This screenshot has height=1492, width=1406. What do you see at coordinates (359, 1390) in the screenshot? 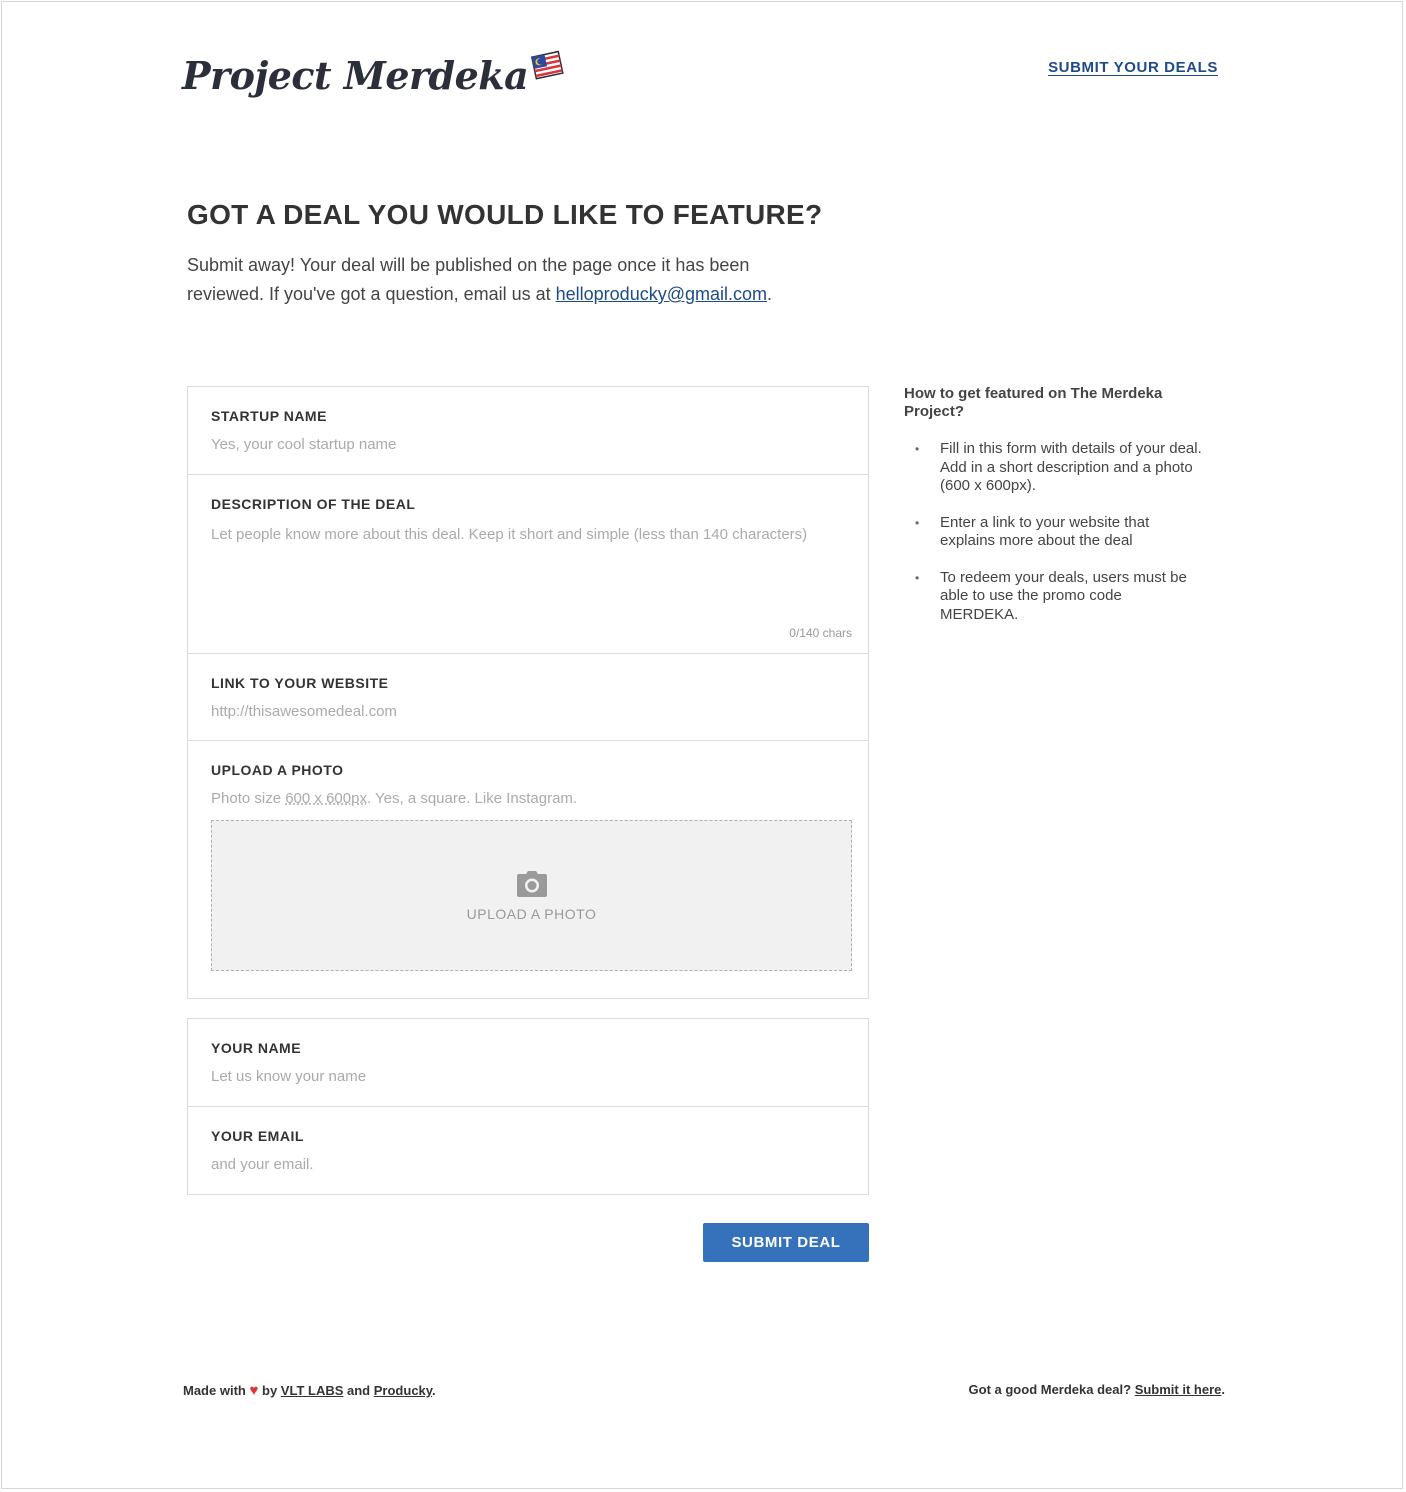
I see `footer-and: and` at bounding box center [359, 1390].